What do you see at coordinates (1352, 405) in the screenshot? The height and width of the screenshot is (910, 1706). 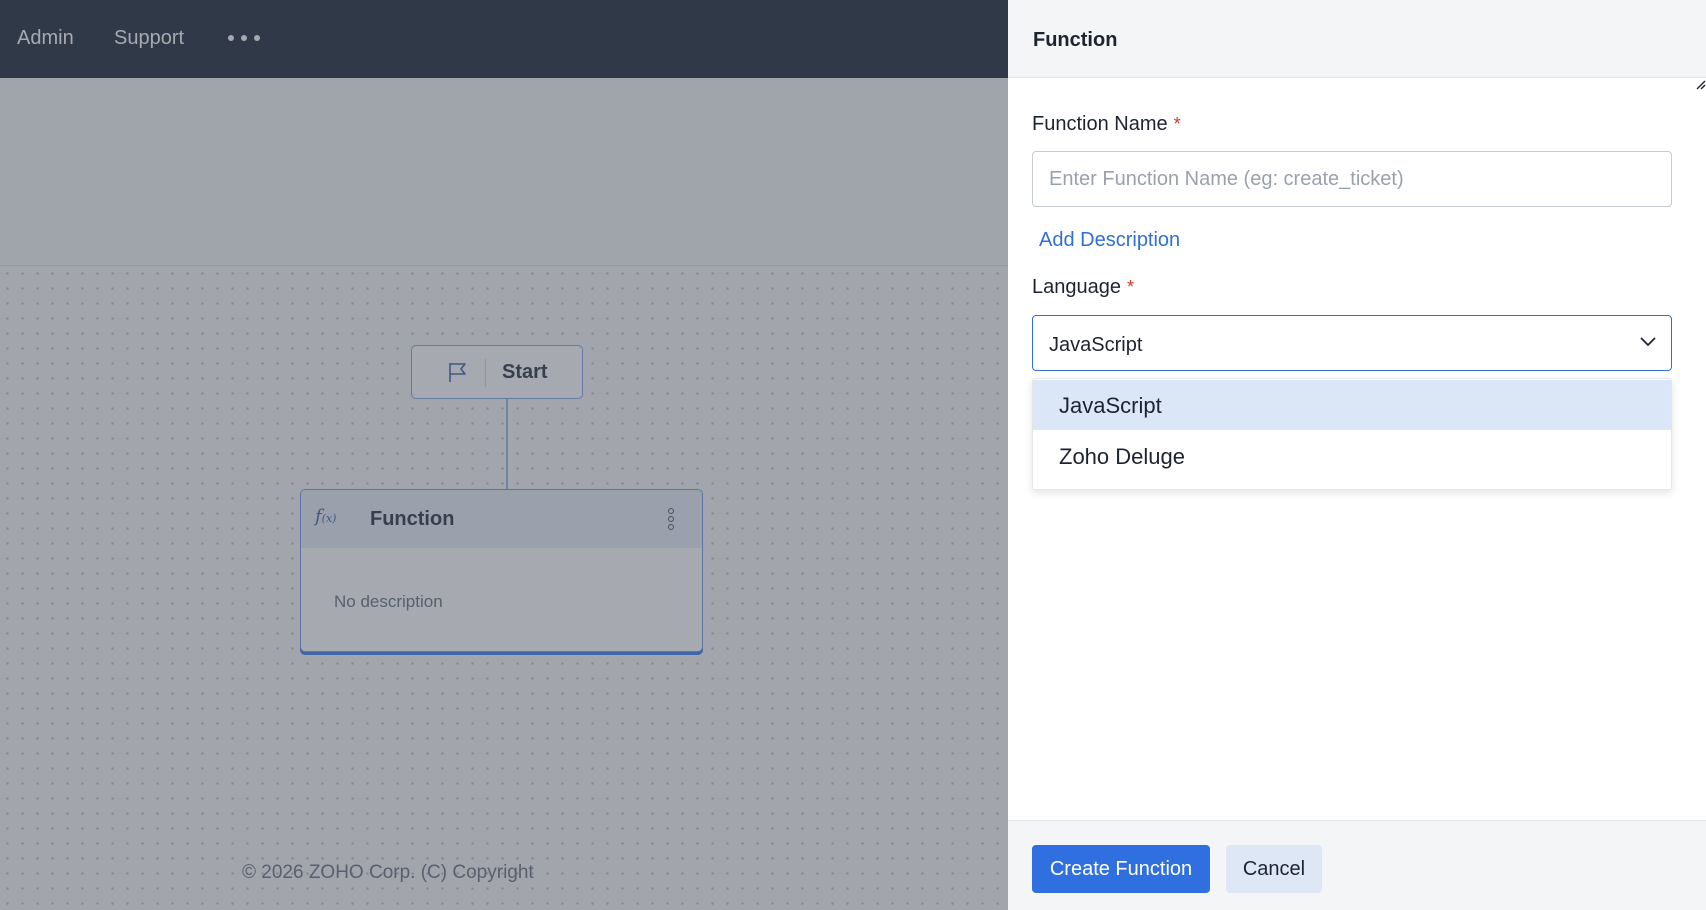 I see `language-option-javascript: JavaScript` at bounding box center [1352, 405].